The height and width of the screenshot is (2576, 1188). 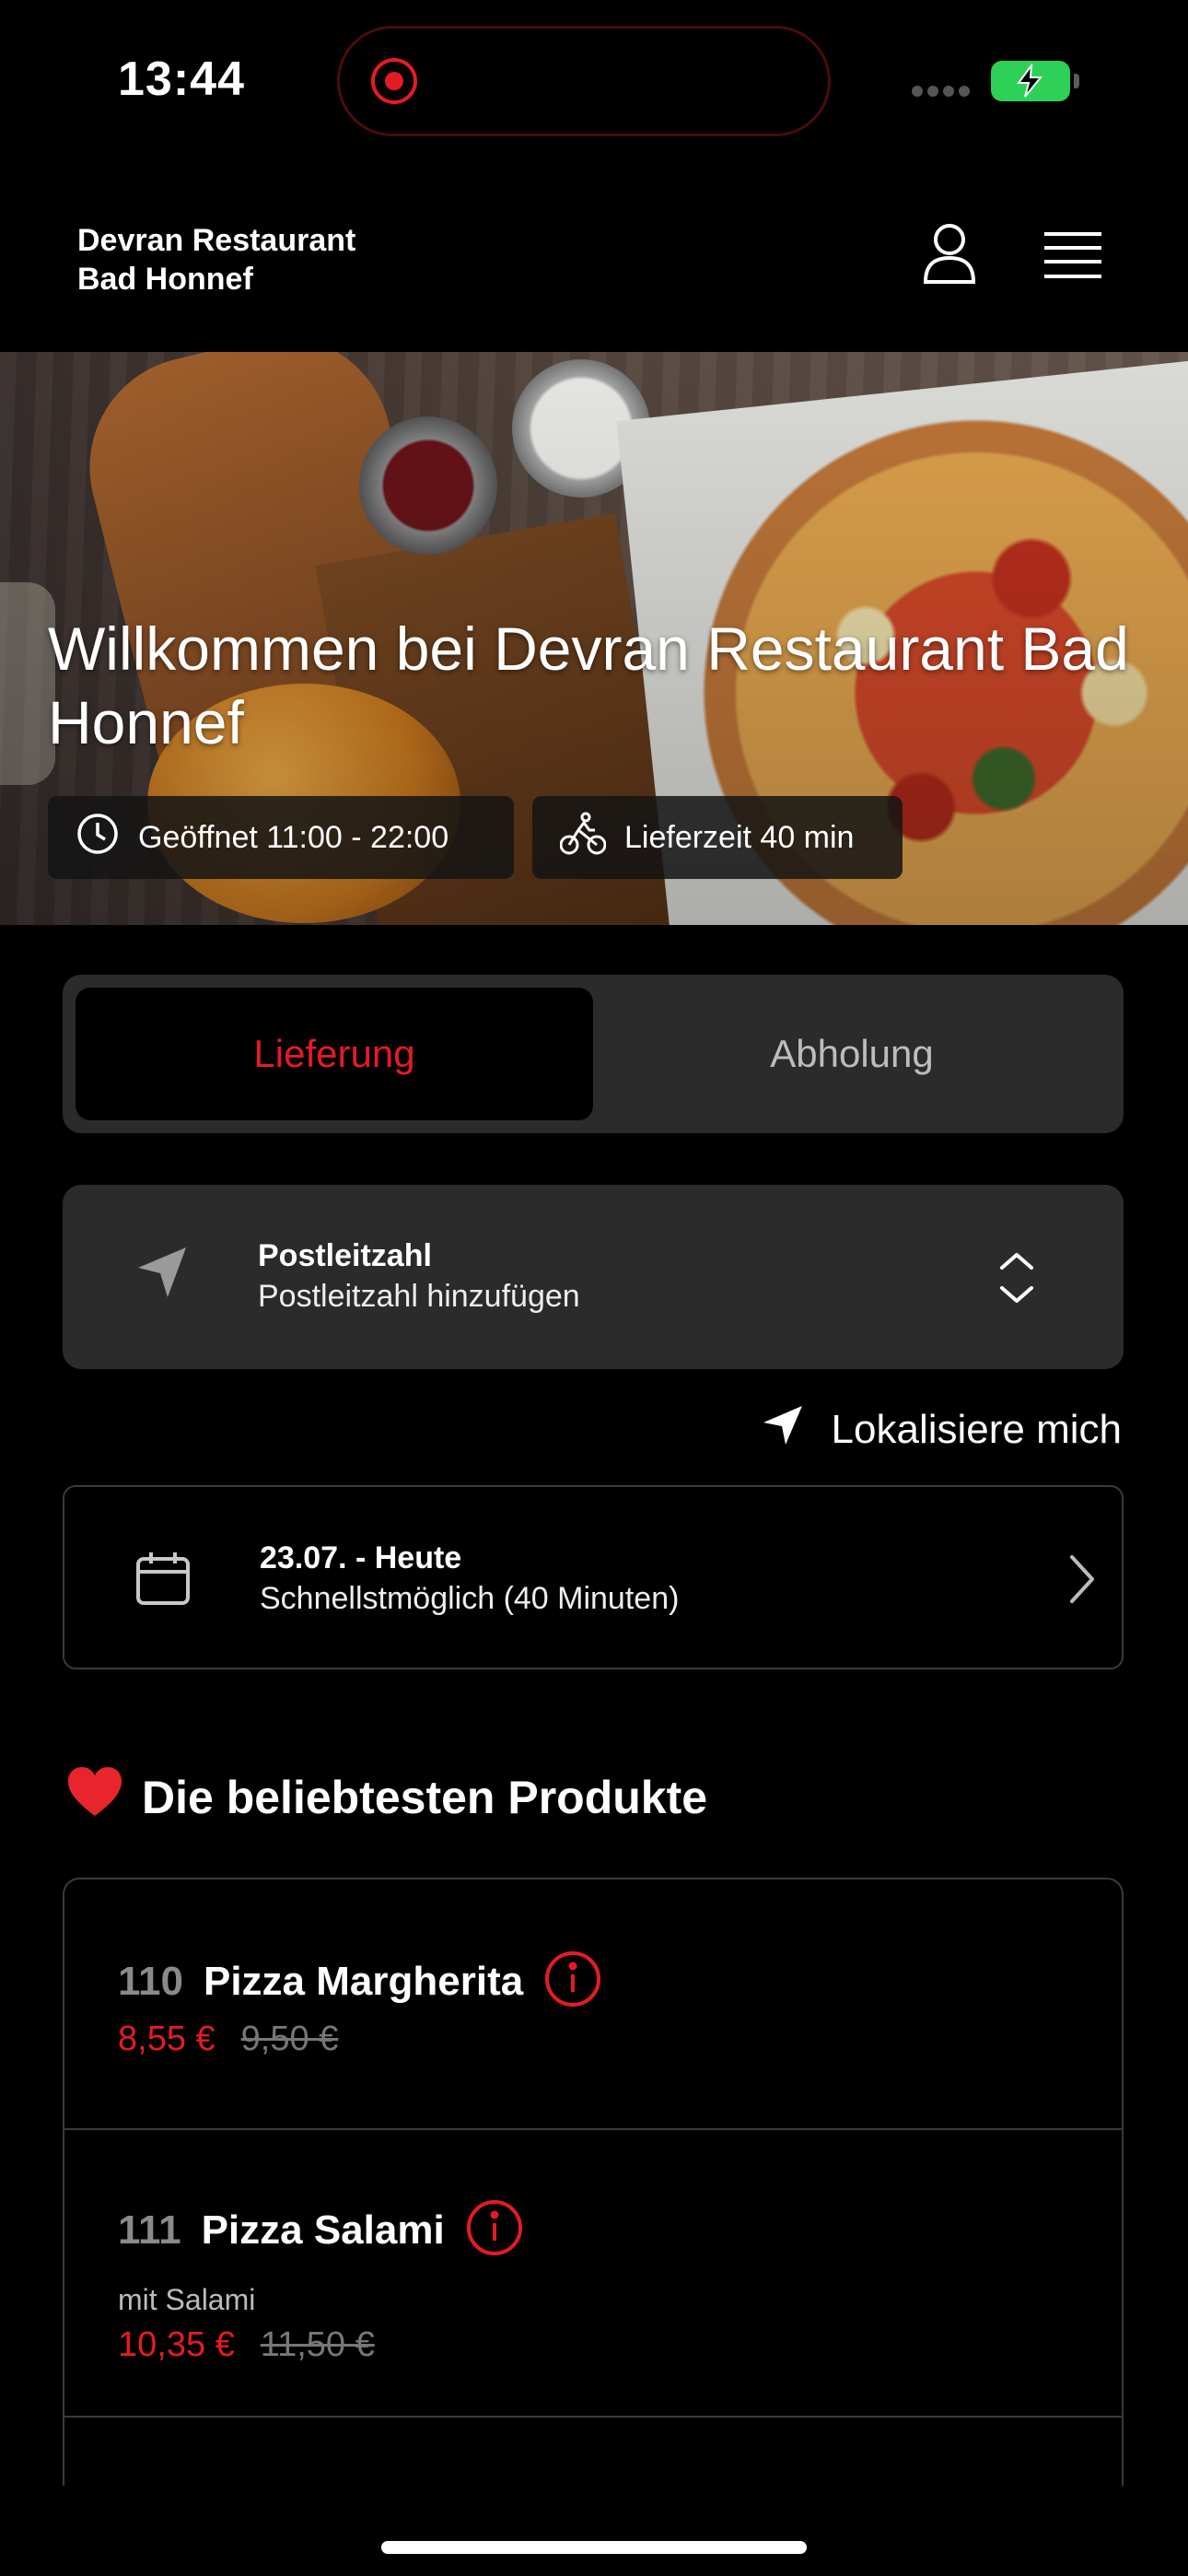 I want to click on screen-recording-icon, so click(x=394, y=81).